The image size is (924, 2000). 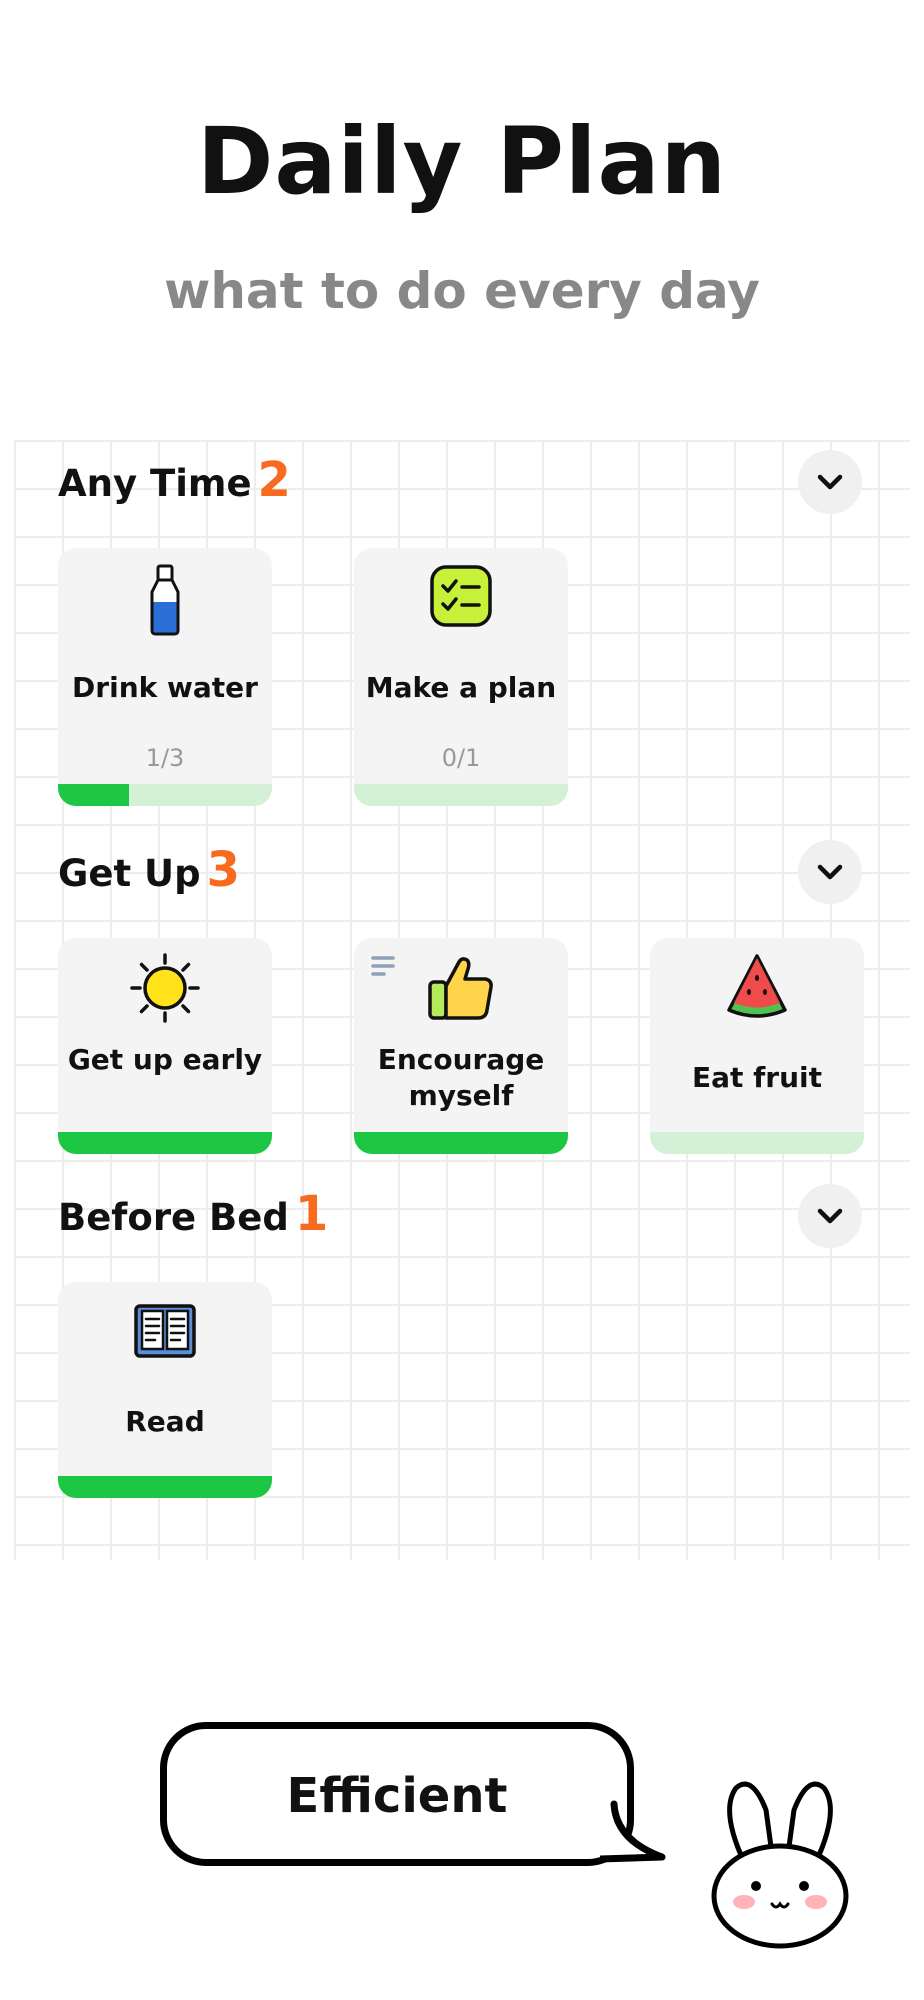 What do you see at coordinates (460, 988) in the screenshot?
I see `thumbs-up-icon` at bounding box center [460, 988].